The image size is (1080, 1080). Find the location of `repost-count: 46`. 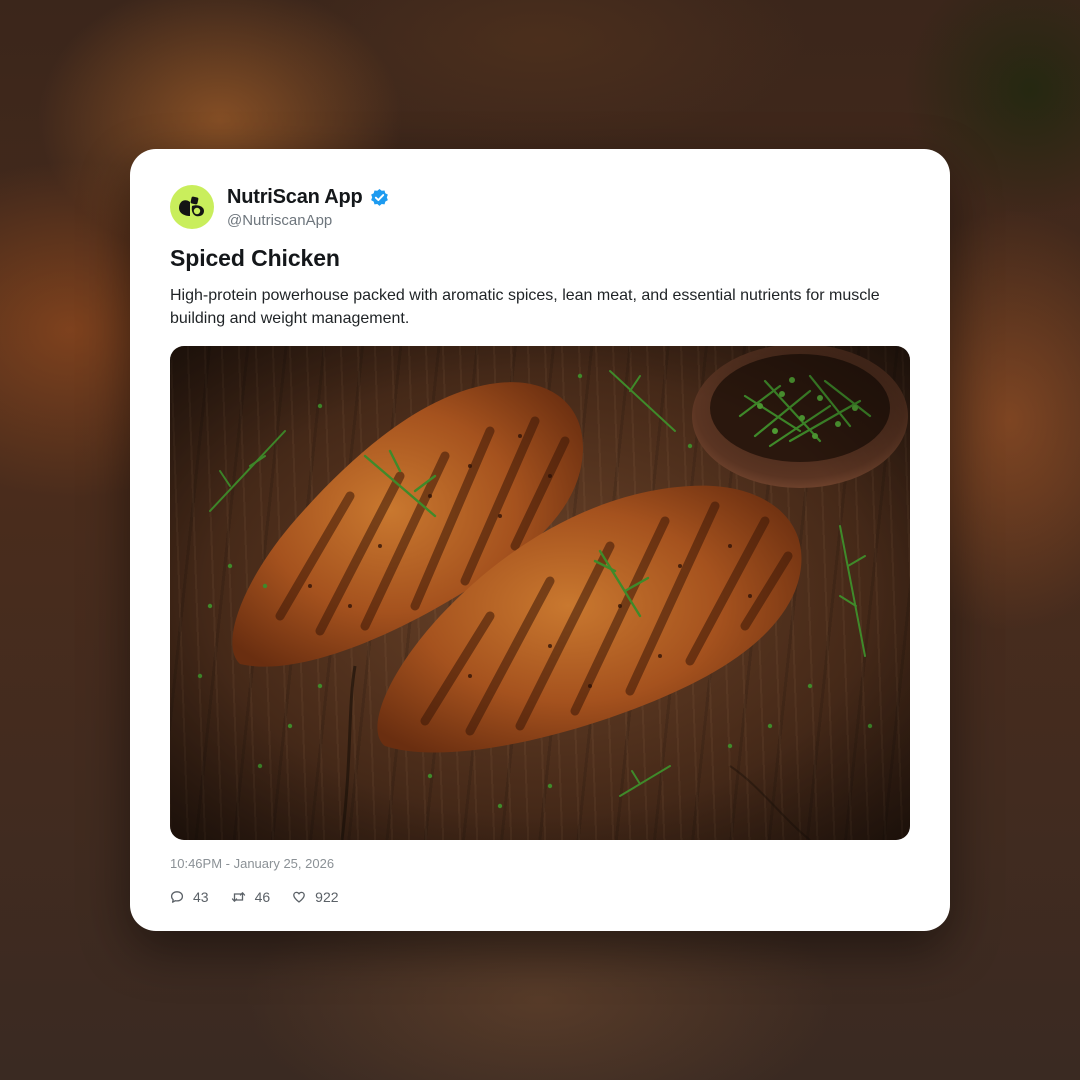

repost-count: 46 is located at coordinates (262, 897).